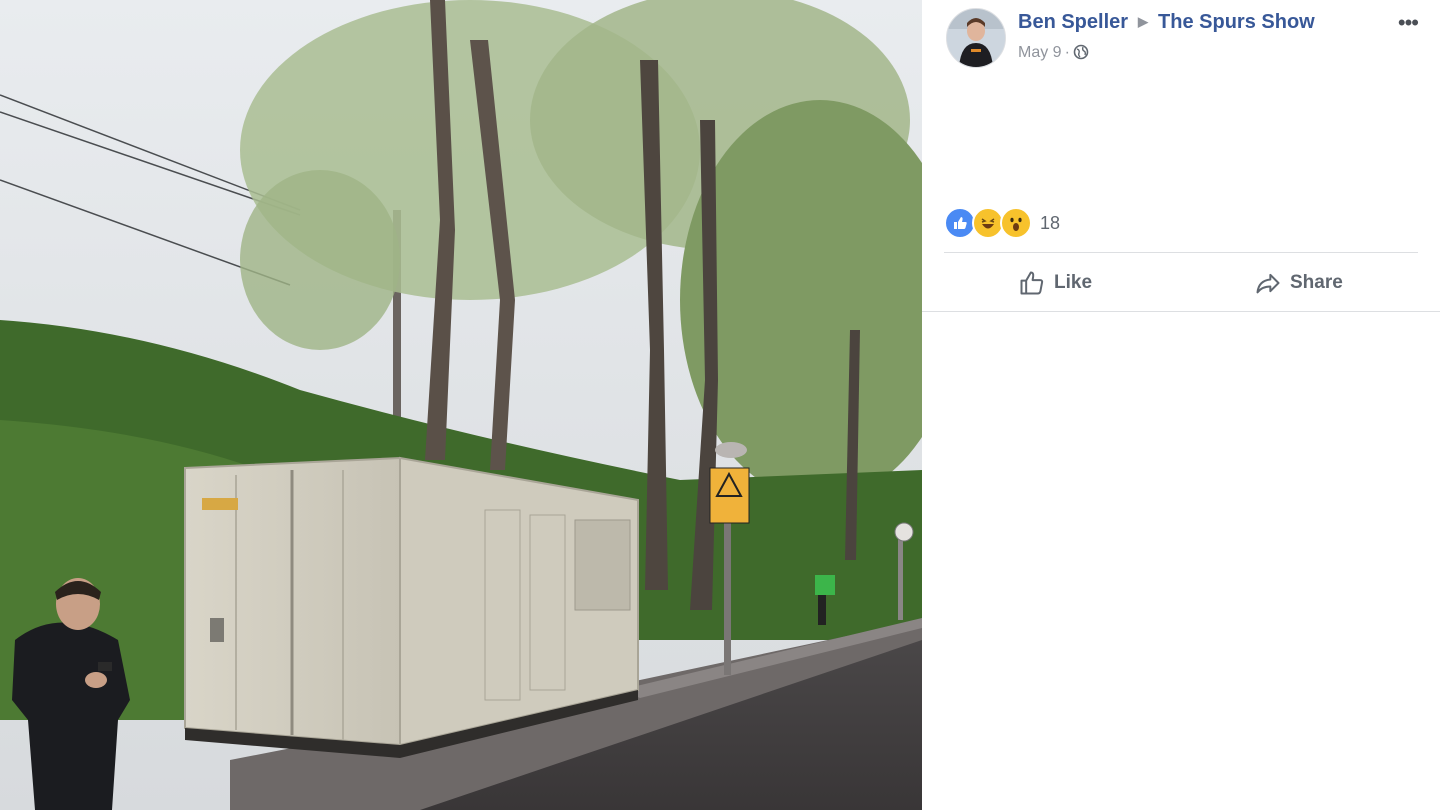 The image size is (1440, 810). Describe the element at coordinates (1268, 283) in the screenshot. I see `share-arrow-icon` at that location.